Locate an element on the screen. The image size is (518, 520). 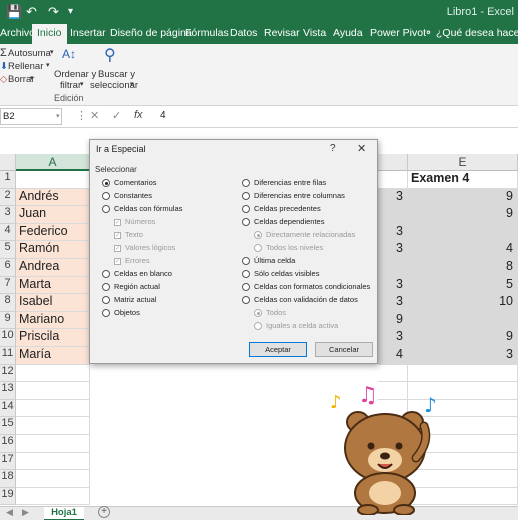
insert-function-button: fx is located at coordinates (138, 115).